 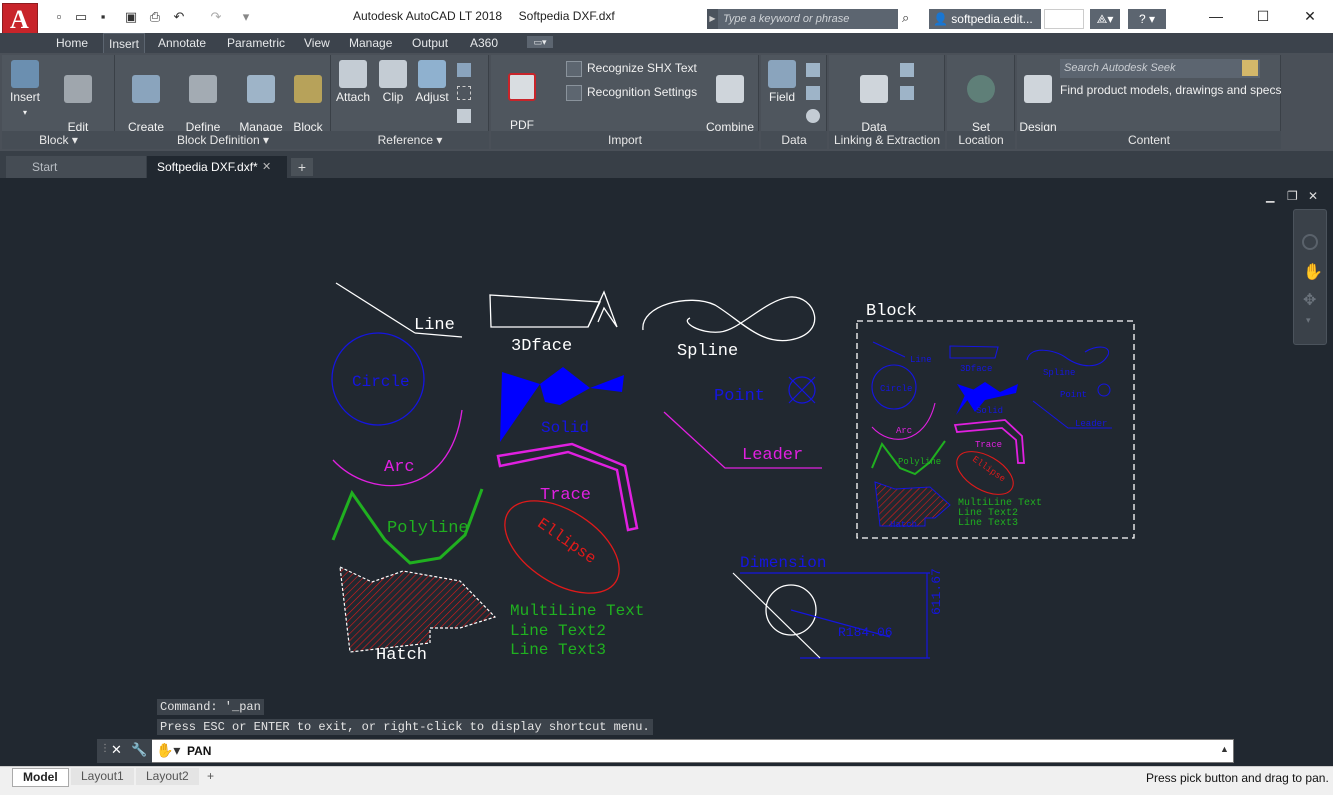 I want to click on location-panel-title: Location, so click(x=981, y=140).